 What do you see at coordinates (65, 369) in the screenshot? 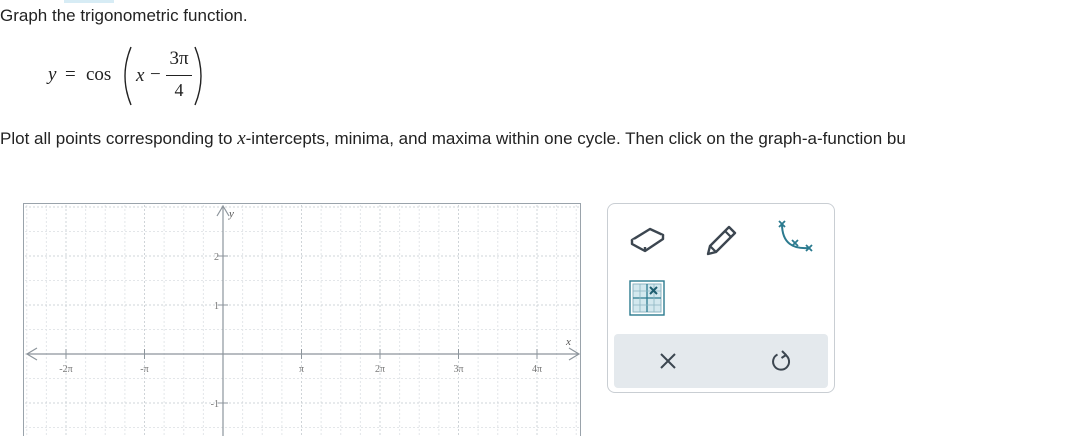
I see `x-tick-label: -2π` at bounding box center [65, 369].